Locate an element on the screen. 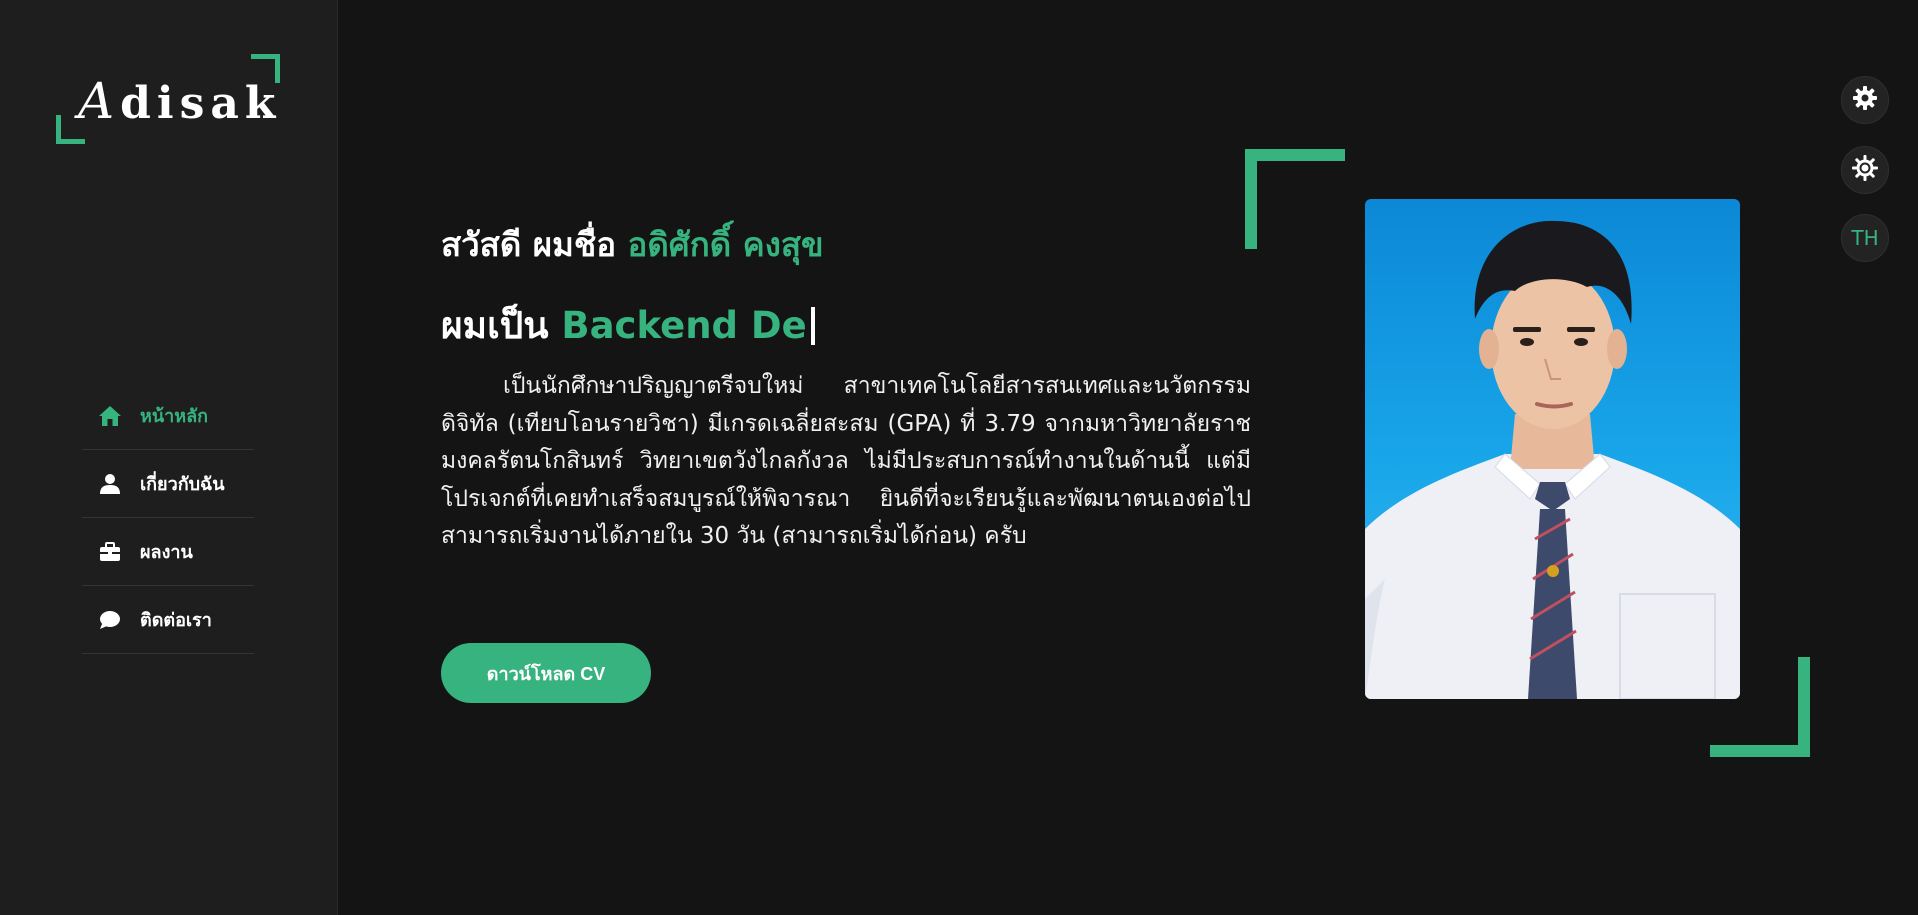  nav-item-portfolio: ผลงาน is located at coordinates (168, 552).